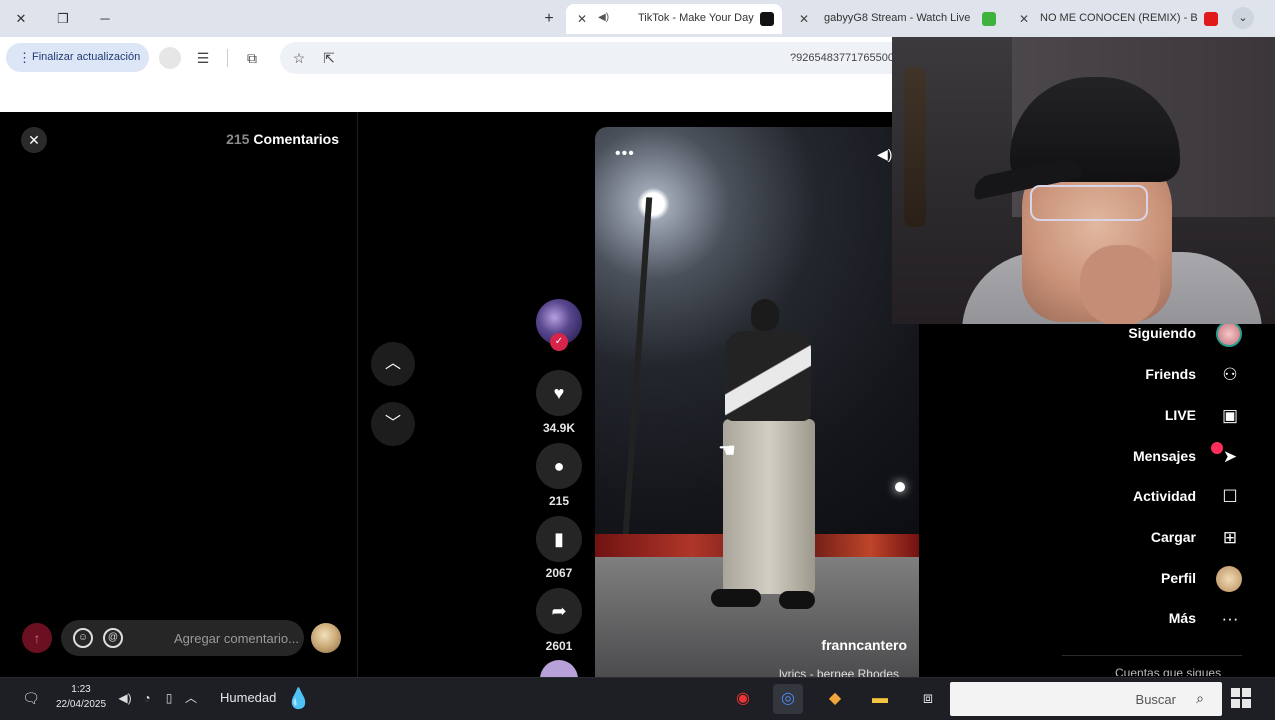 Image resolution: width=1275 pixels, height=720 pixels. What do you see at coordinates (1172, 416) in the screenshot?
I see `sidebar-item-live: LIVE ▣` at bounding box center [1172, 416].